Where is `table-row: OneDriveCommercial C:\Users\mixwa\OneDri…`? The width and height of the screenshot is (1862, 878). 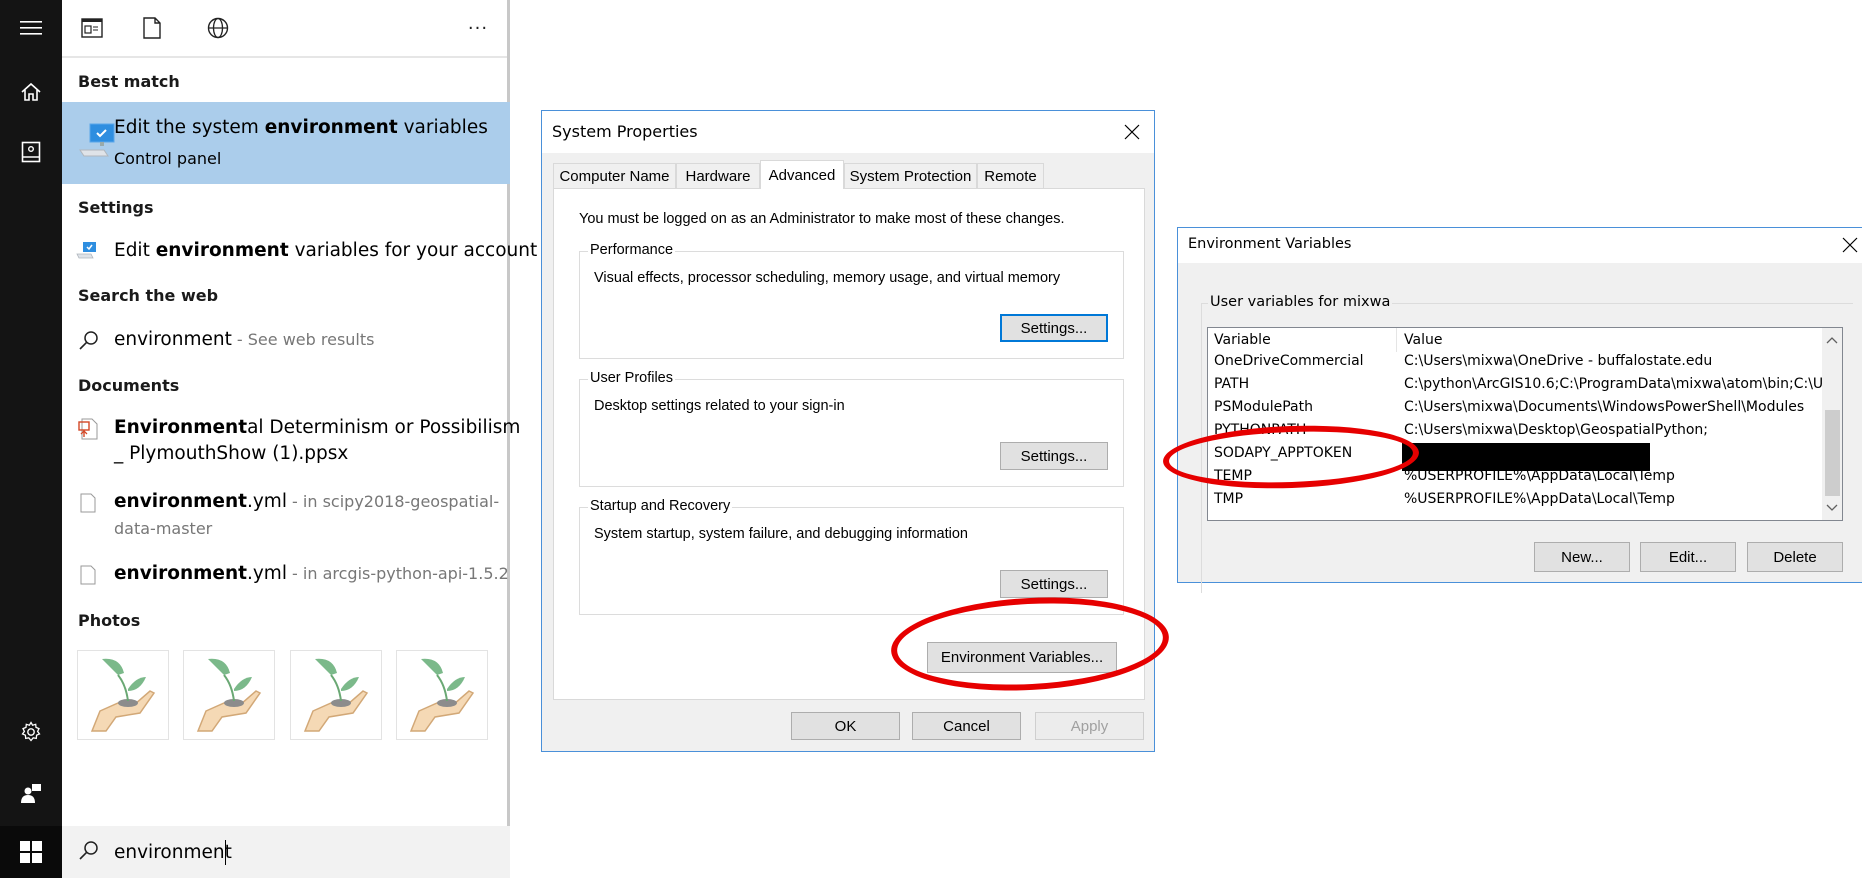 table-row: OneDriveCommercial C:\Users\mixwa\OneDri… is located at coordinates (1508, 362).